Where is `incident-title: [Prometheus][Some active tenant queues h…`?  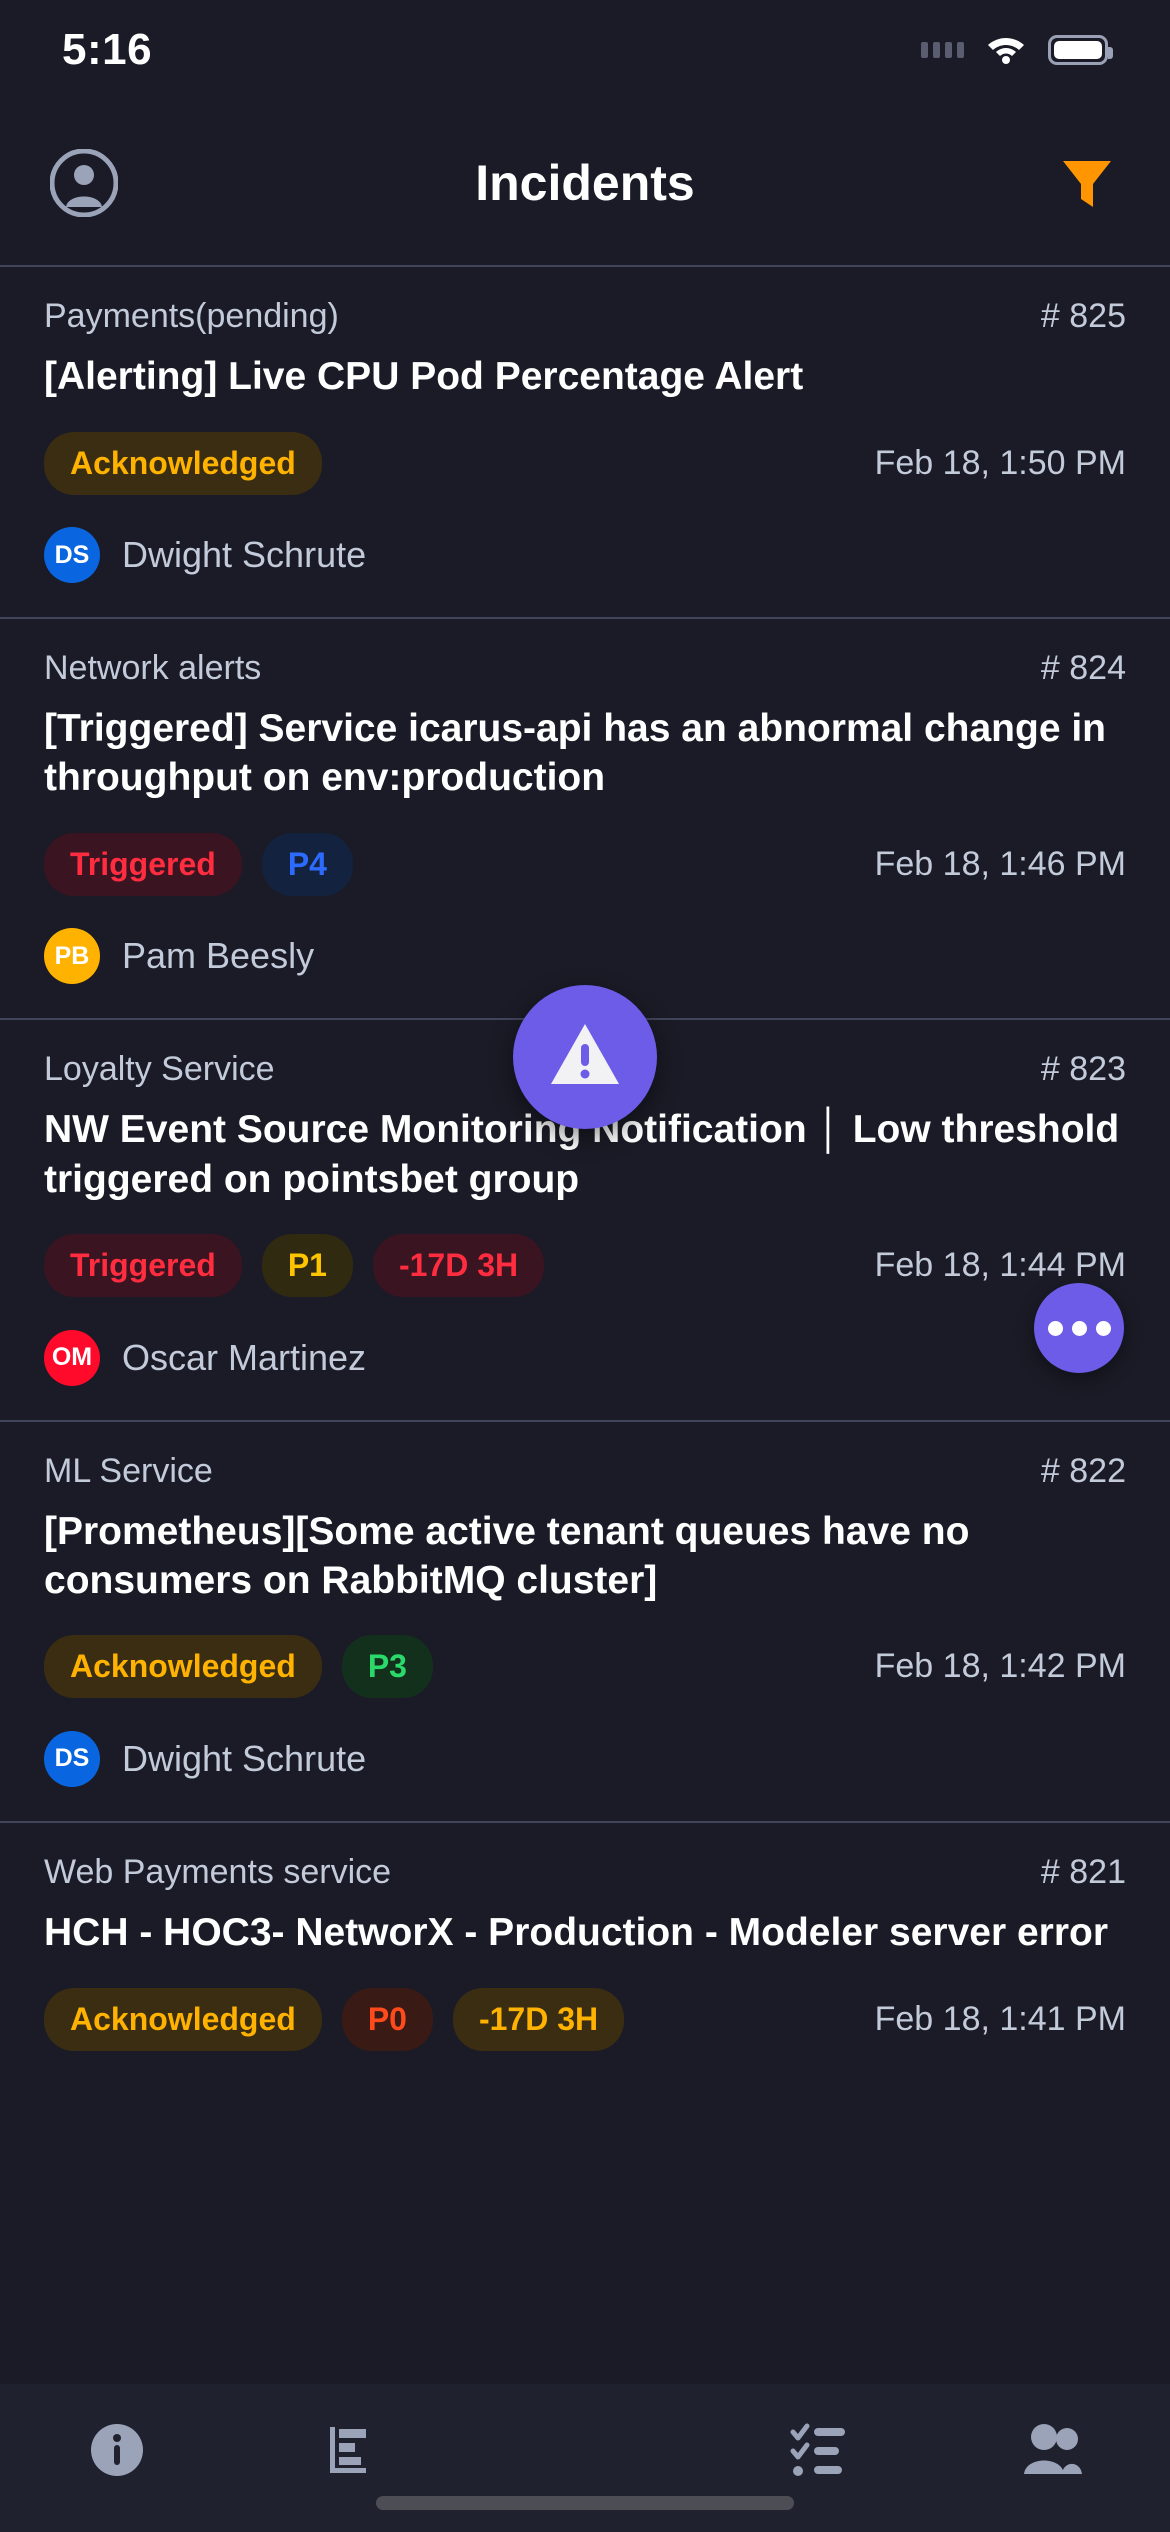 incident-title: [Prometheus][Some active tenant queues h… is located at coordinates (507, 1555).